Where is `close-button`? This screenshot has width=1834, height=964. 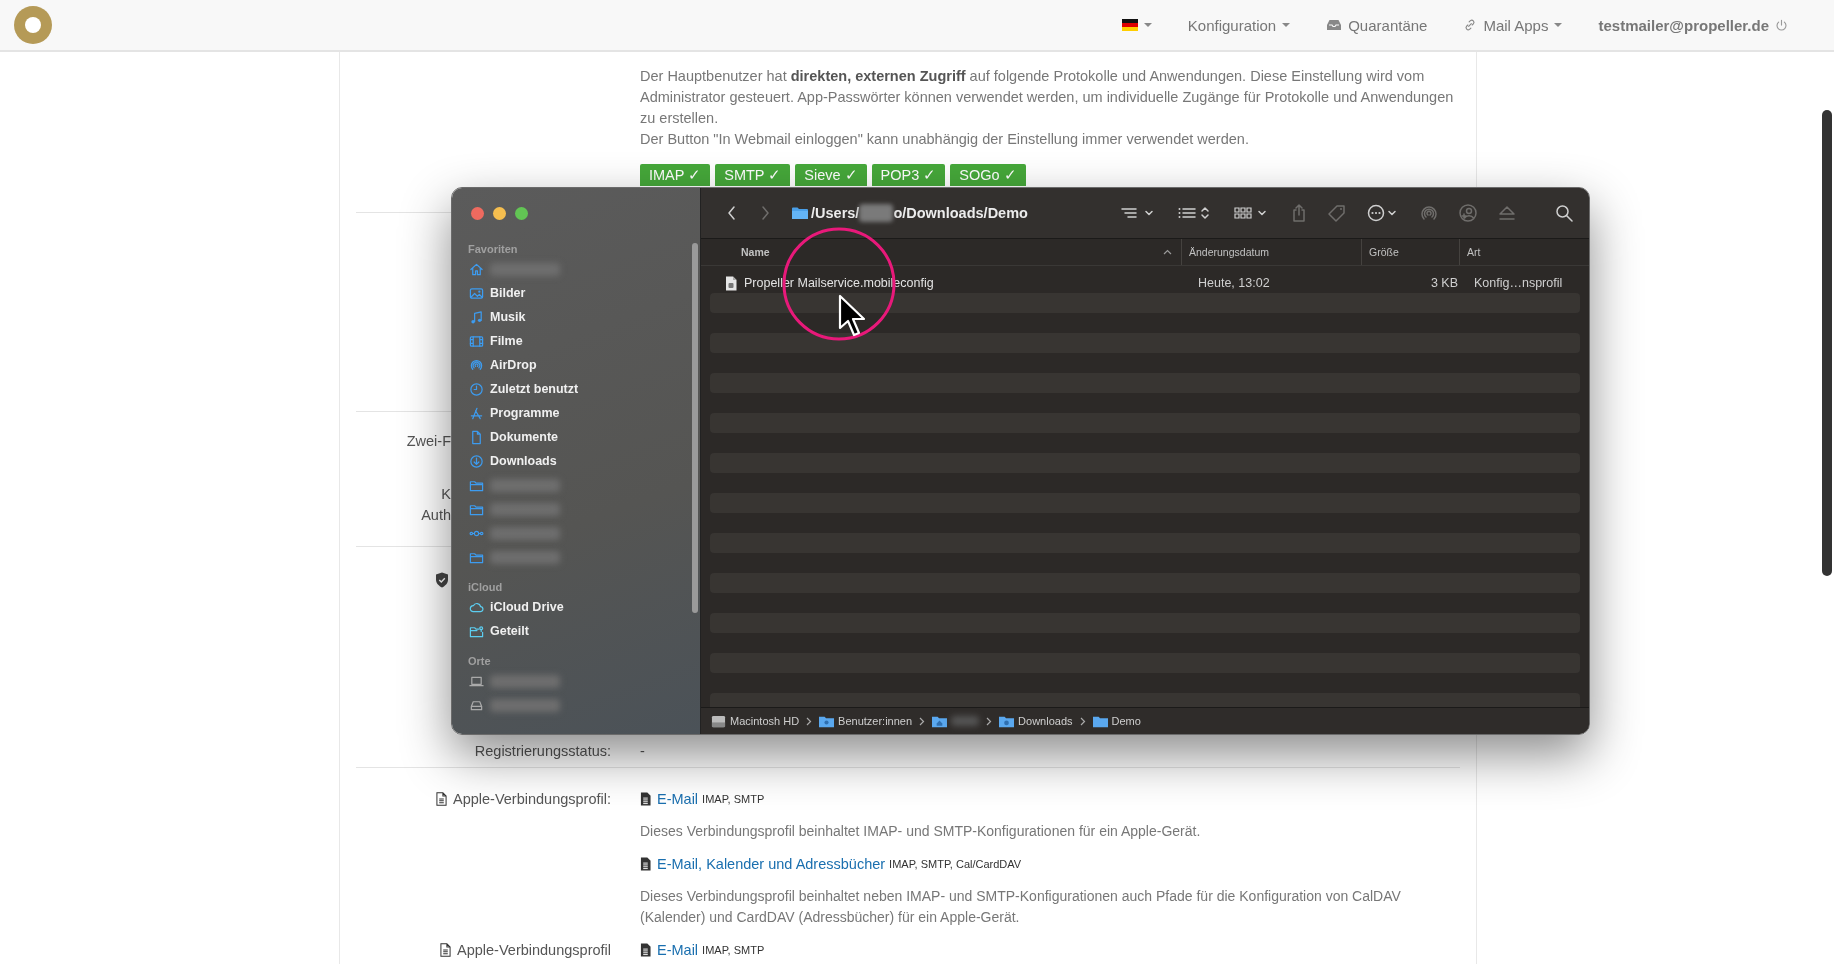
close-button is located at coordinates (477, 213).